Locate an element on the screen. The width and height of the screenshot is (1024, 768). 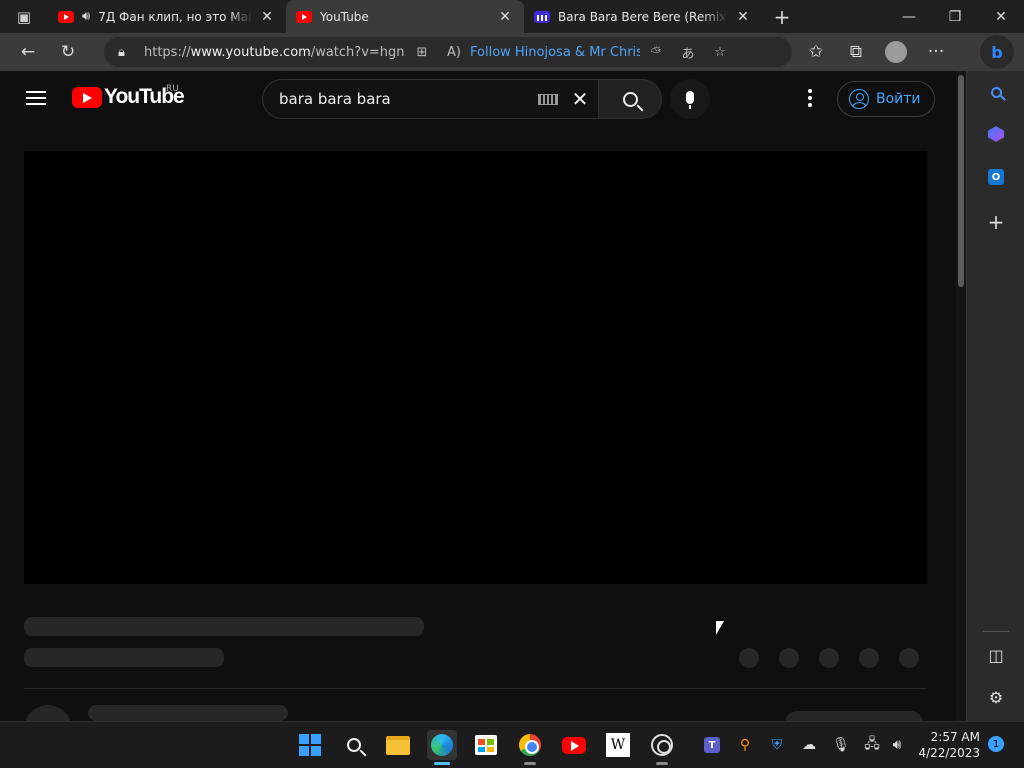
magnifier-key-icon: ⚲ is located at coordinates (745, 745).